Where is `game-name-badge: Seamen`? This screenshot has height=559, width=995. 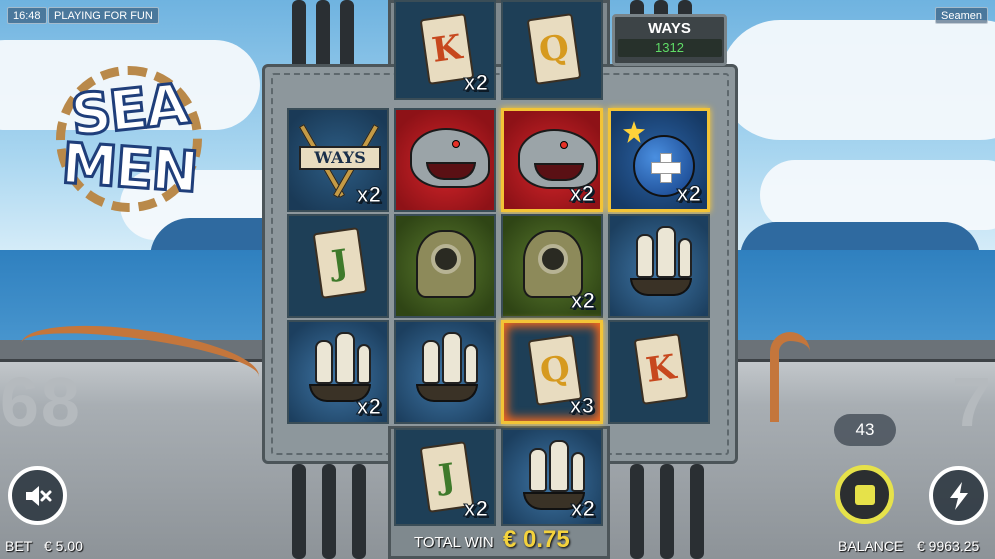
game-name-badge: Seamen is located at coordinates (961, 15).